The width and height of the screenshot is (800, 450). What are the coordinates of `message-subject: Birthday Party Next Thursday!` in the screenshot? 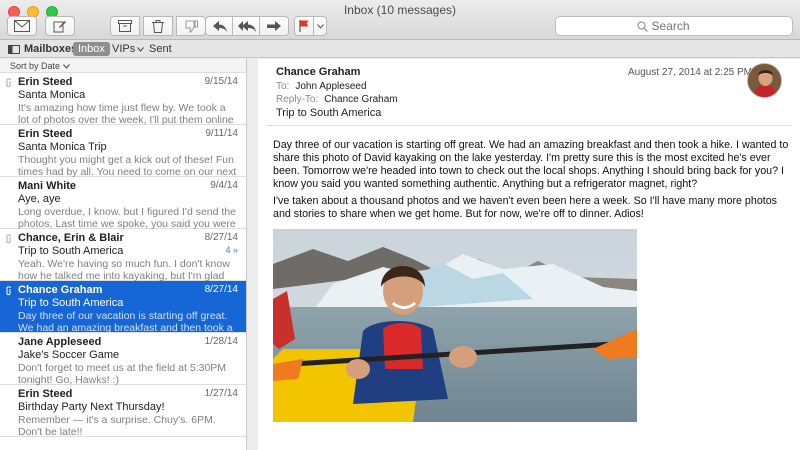 It's located at (91, 407).